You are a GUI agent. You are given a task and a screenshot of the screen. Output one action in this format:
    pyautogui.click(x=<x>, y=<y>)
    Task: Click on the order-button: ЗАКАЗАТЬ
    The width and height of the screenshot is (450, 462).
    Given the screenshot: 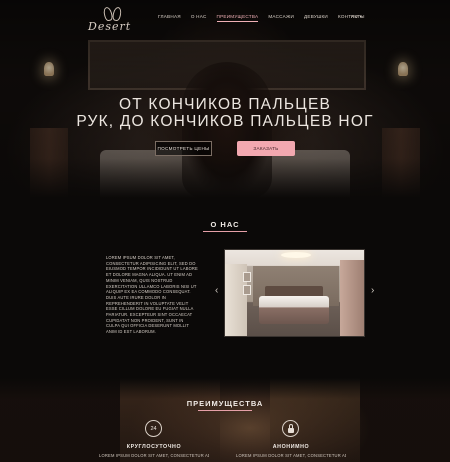 What is the action you would take?
    pyautogui.click(x=266, y=148)
    